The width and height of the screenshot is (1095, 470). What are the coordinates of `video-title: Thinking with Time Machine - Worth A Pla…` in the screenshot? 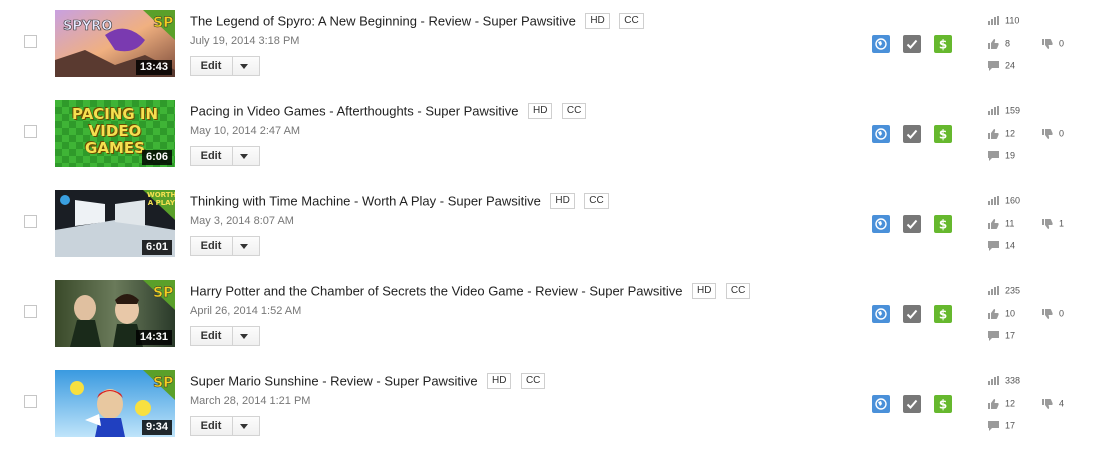 It's located at (365, 200).